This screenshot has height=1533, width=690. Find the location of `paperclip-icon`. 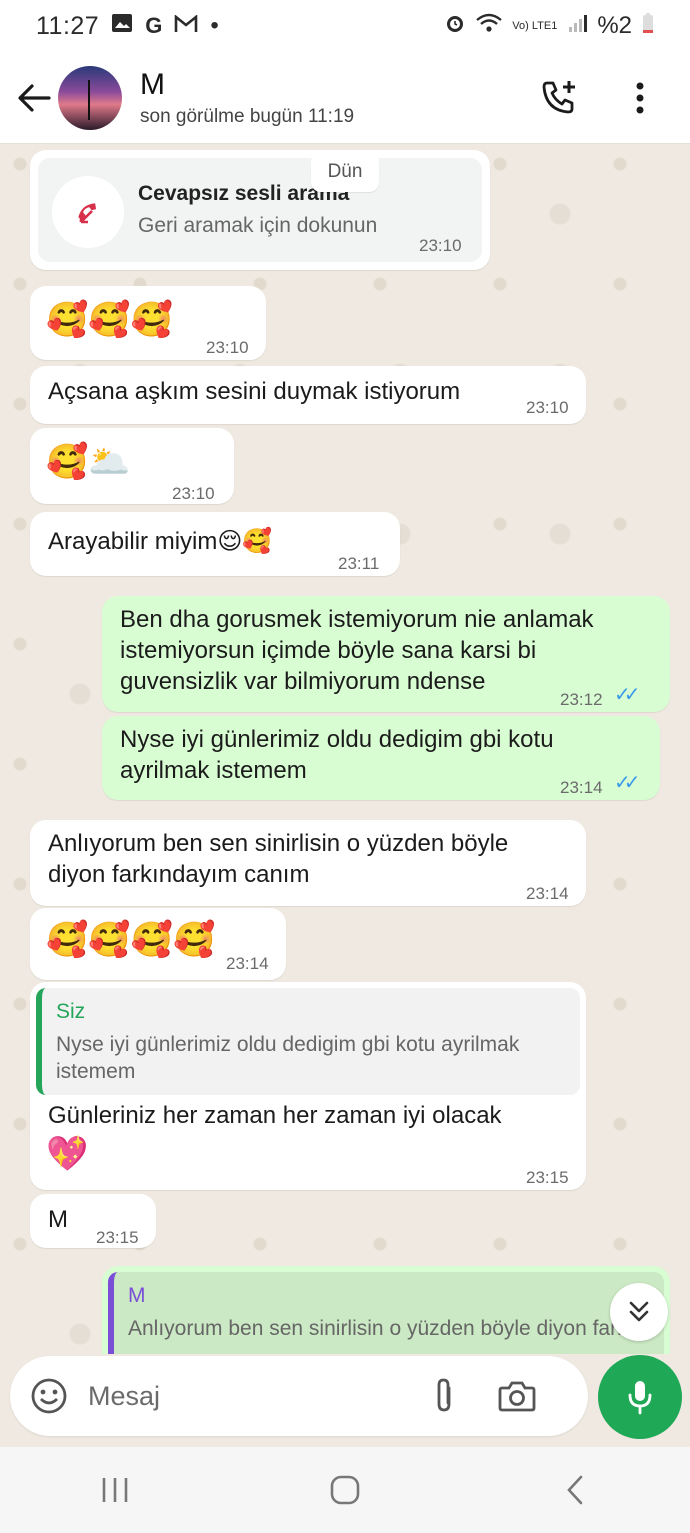

paperclip-icon is located at coordinates (444, 1395).